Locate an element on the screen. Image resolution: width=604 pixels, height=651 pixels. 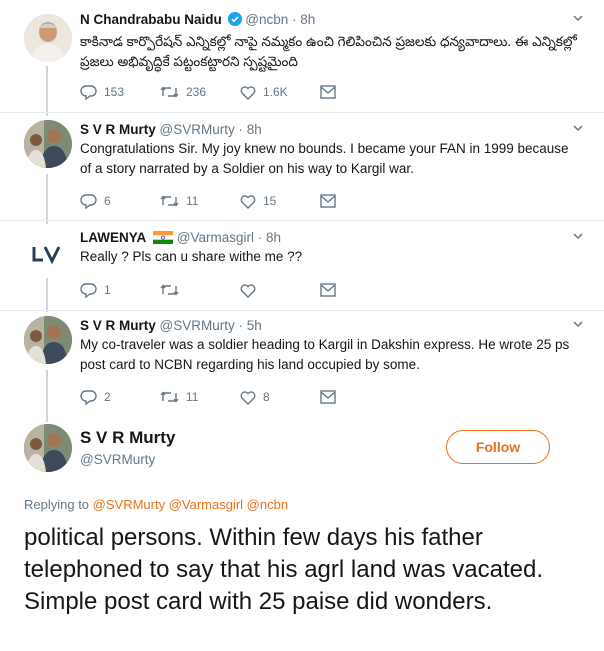
tweet-header: S V R Murty @SVRMurty · 5h is located at coordinates (171, 325).